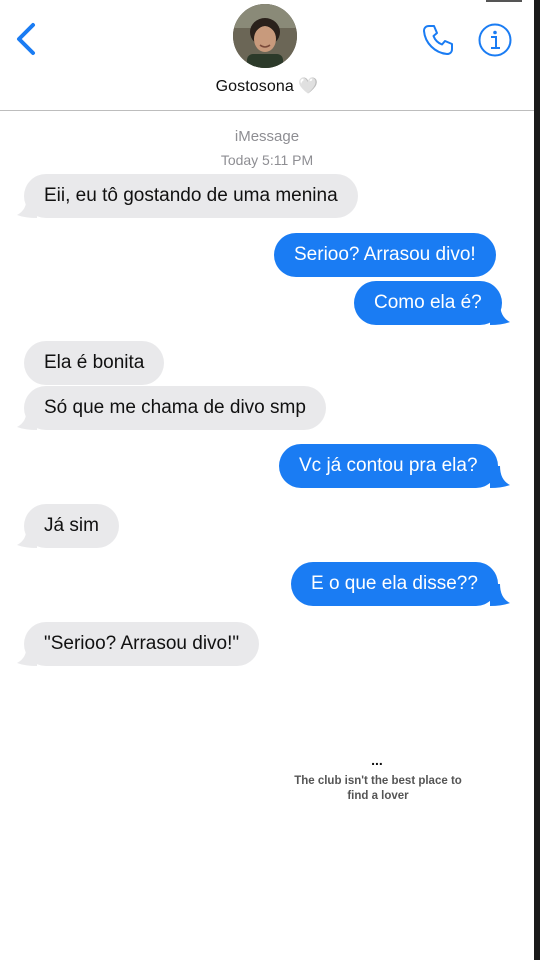 This screenshot has height=960, width=540. I want to click on contact-name: Gostosona 🤍, so click(267, 86).